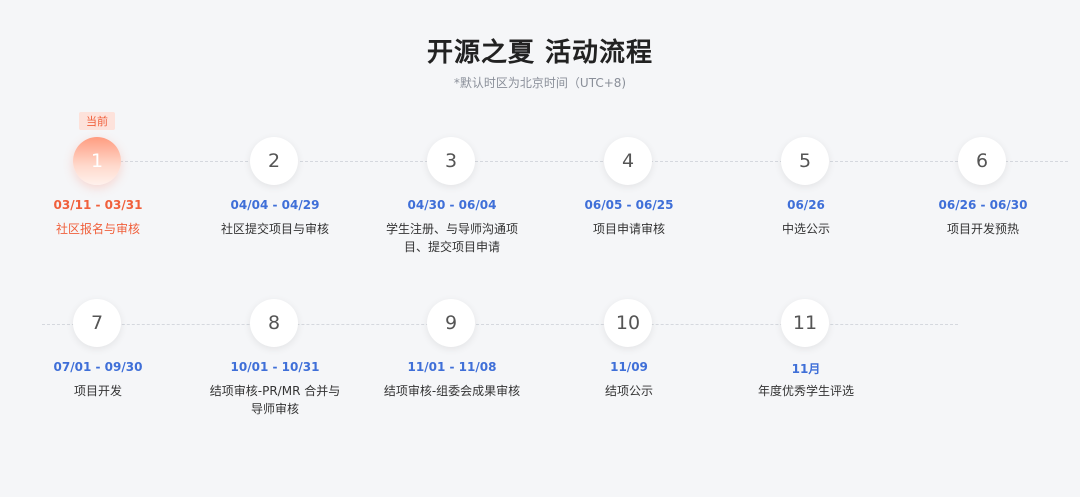 The image size is (1080, 497). I want to click on step-date: 07/01 - 09/30, so click(98, 367).